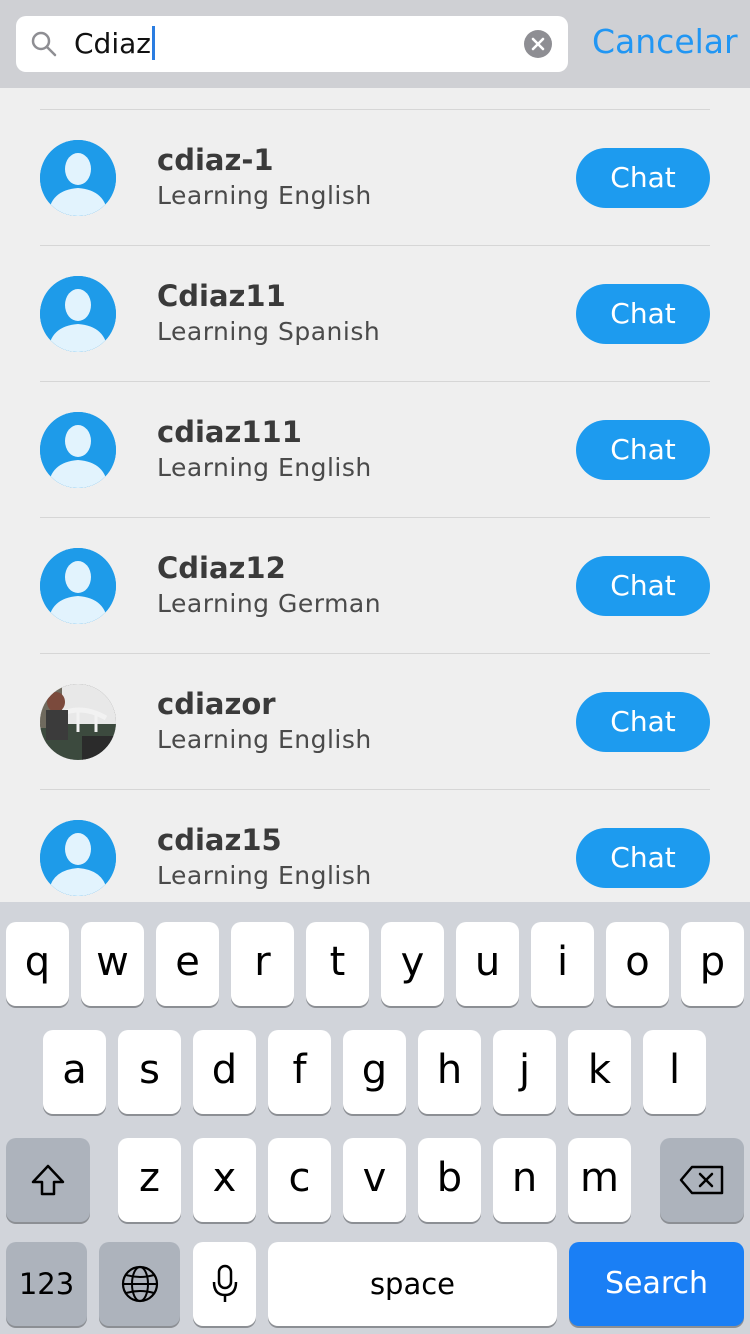 This screenshot has height=1334, width=750. I want to click on cancel-button: Cancelar, so click(665, 42).